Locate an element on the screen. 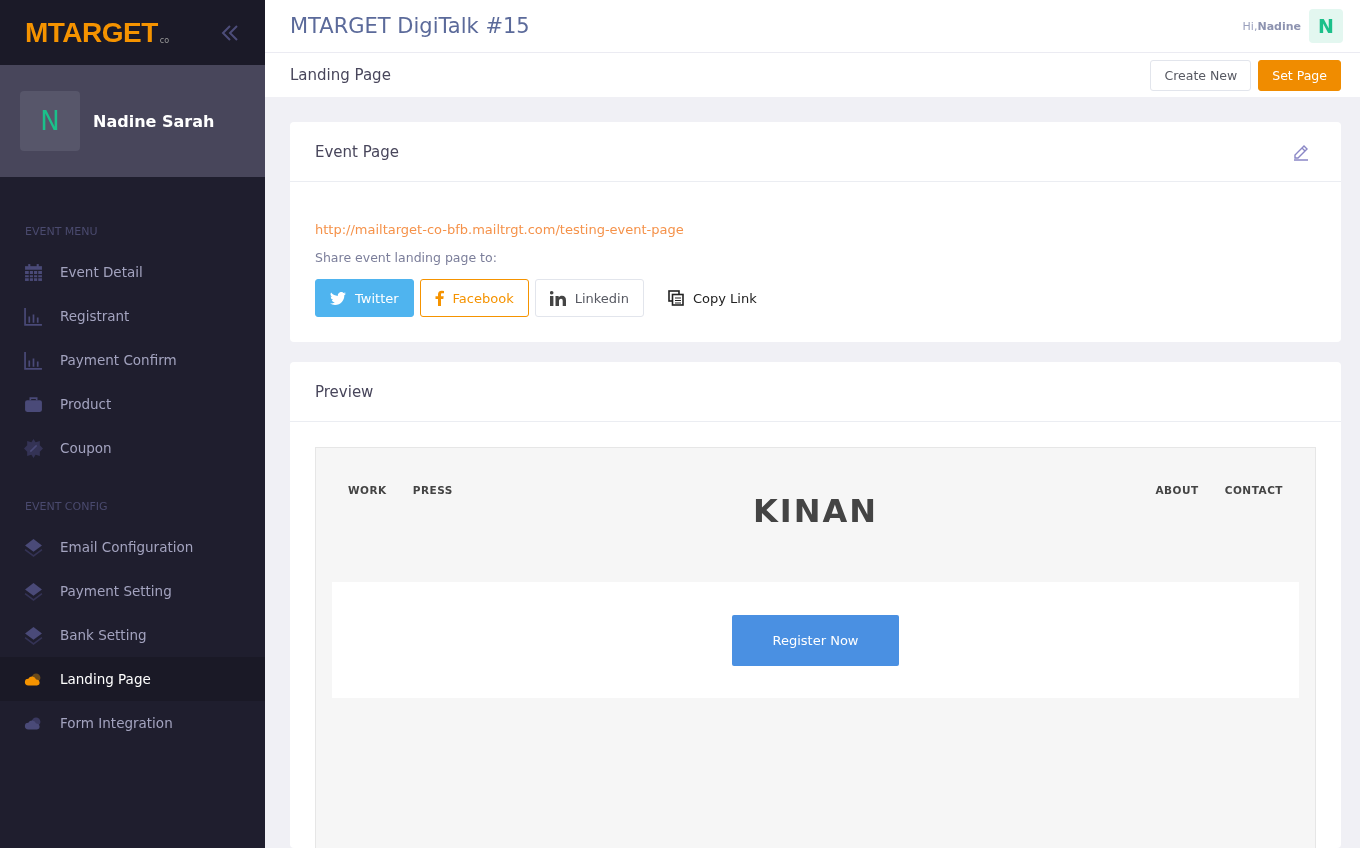 The width and height of the screenshot is (1360, 848). facebook-f-icon is located at coordinates (439, 298).